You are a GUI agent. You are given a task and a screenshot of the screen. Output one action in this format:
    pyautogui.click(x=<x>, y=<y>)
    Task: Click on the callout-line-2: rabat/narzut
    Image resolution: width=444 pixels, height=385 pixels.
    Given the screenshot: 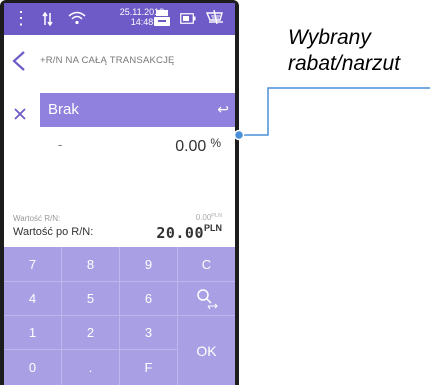 What is the action you would take?
    pyautogui.click(x=344, y=63)
    